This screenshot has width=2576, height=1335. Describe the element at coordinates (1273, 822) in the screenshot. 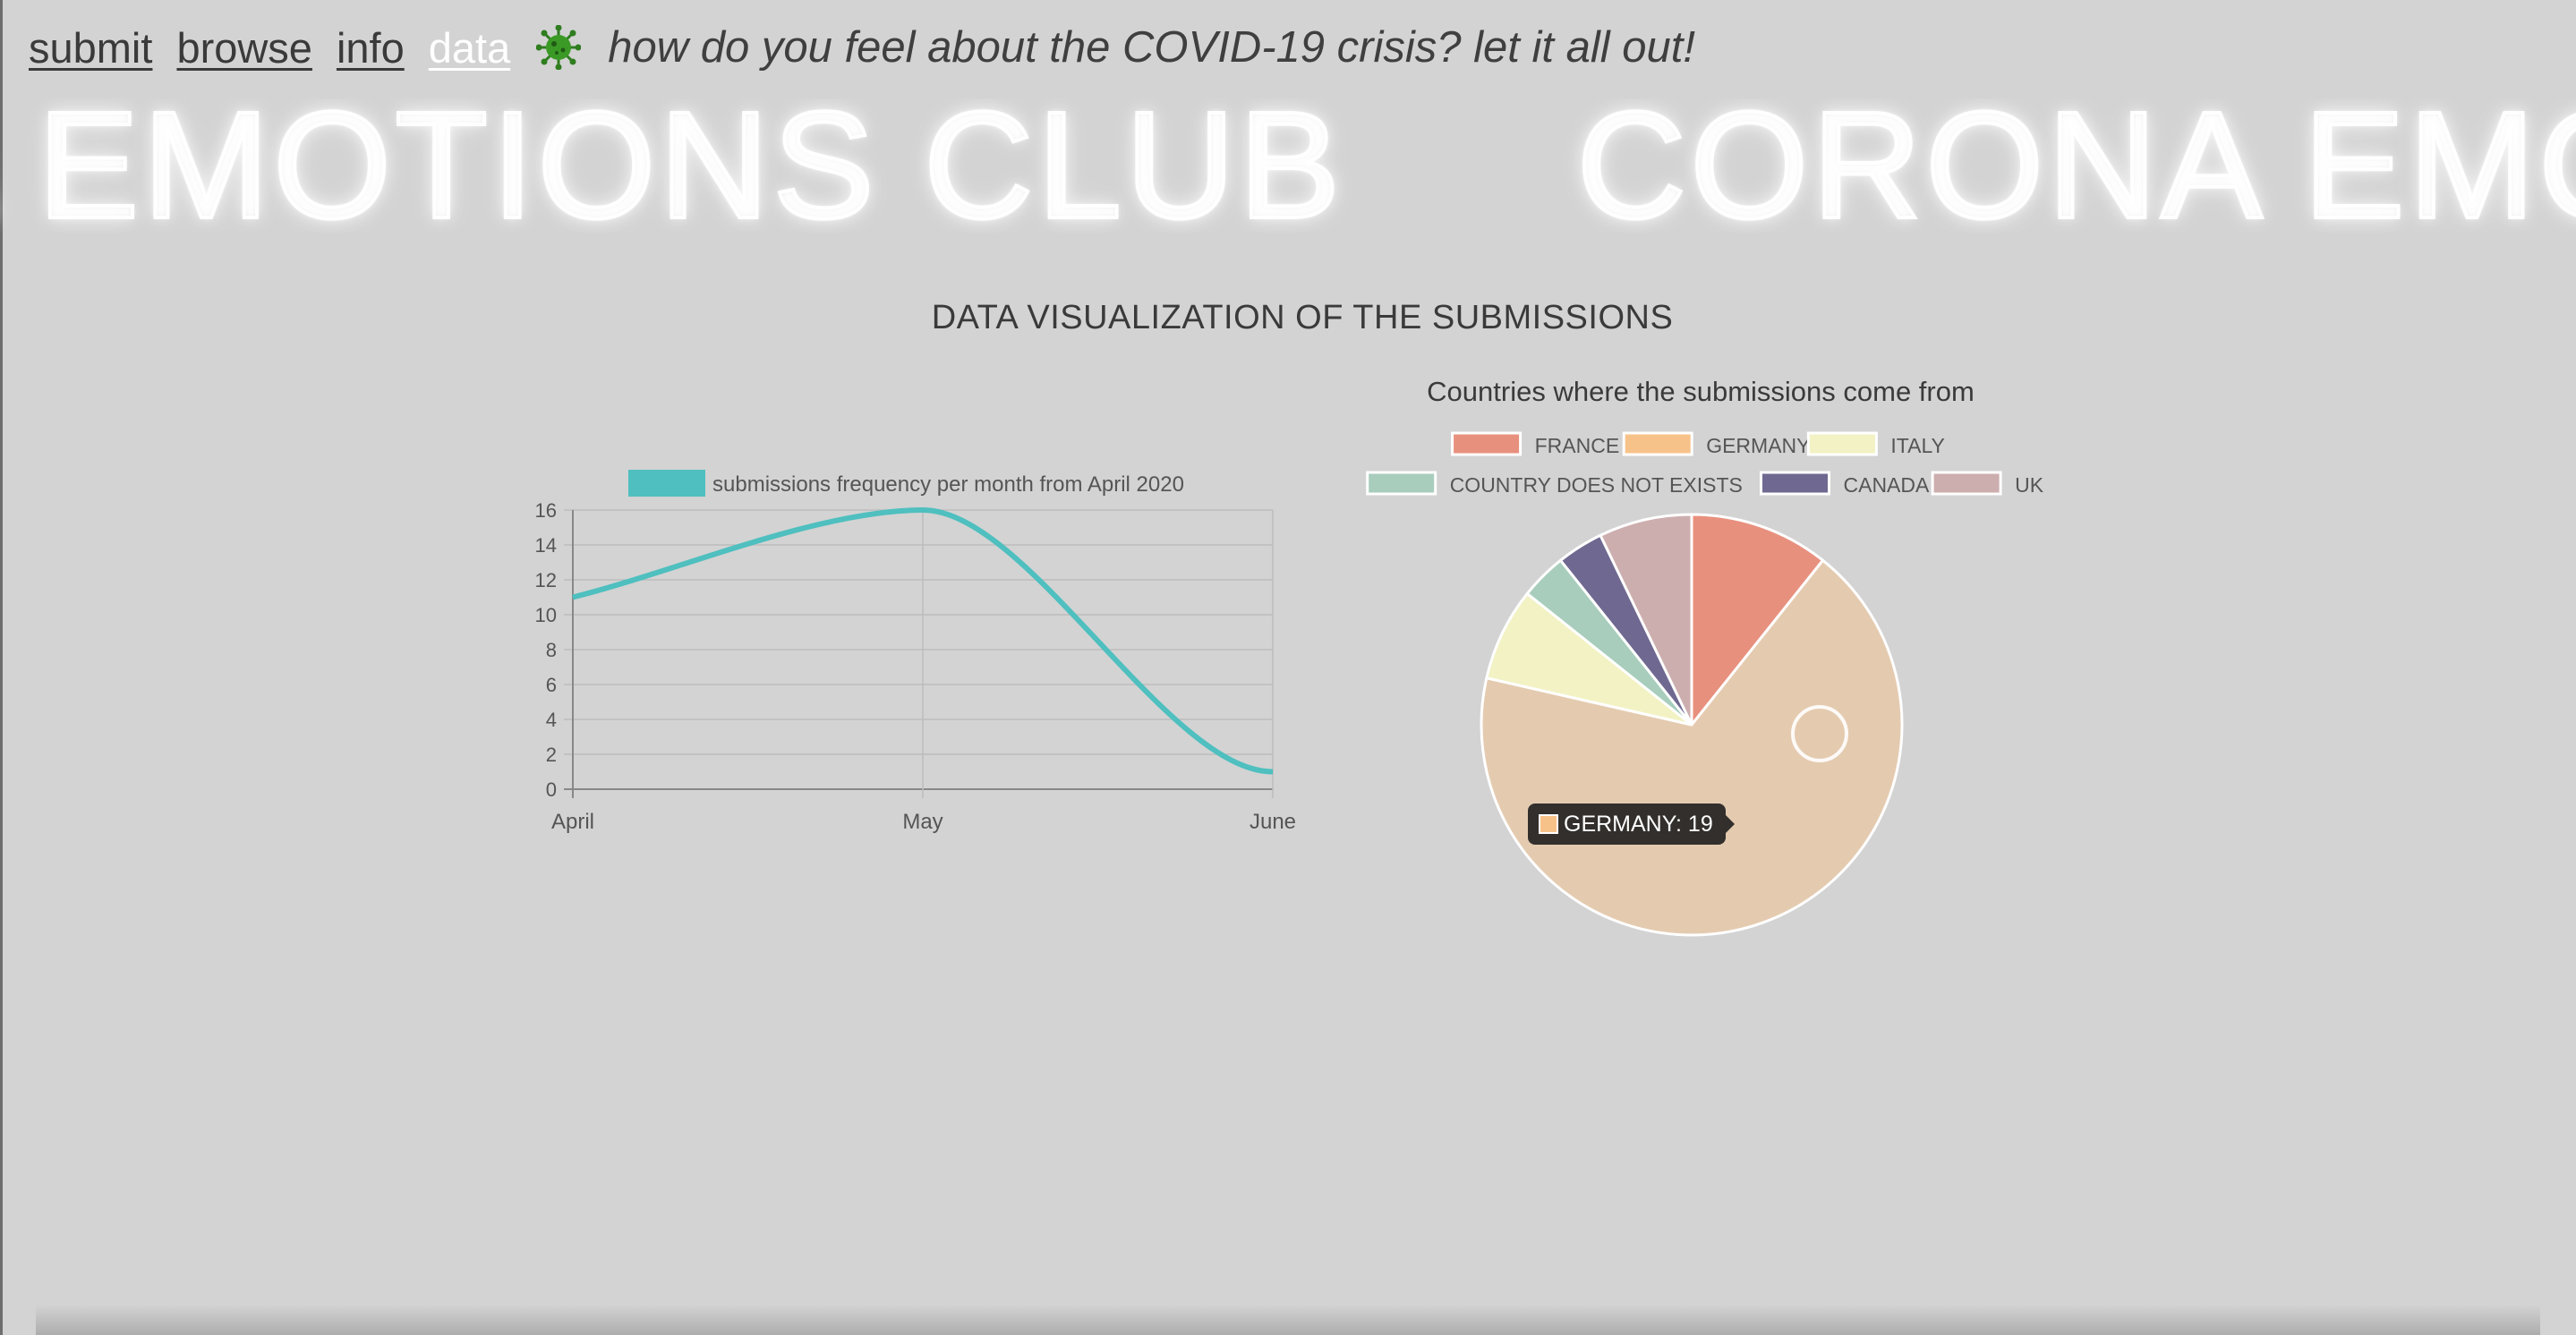

I see `x-tick-label: June` at that location.